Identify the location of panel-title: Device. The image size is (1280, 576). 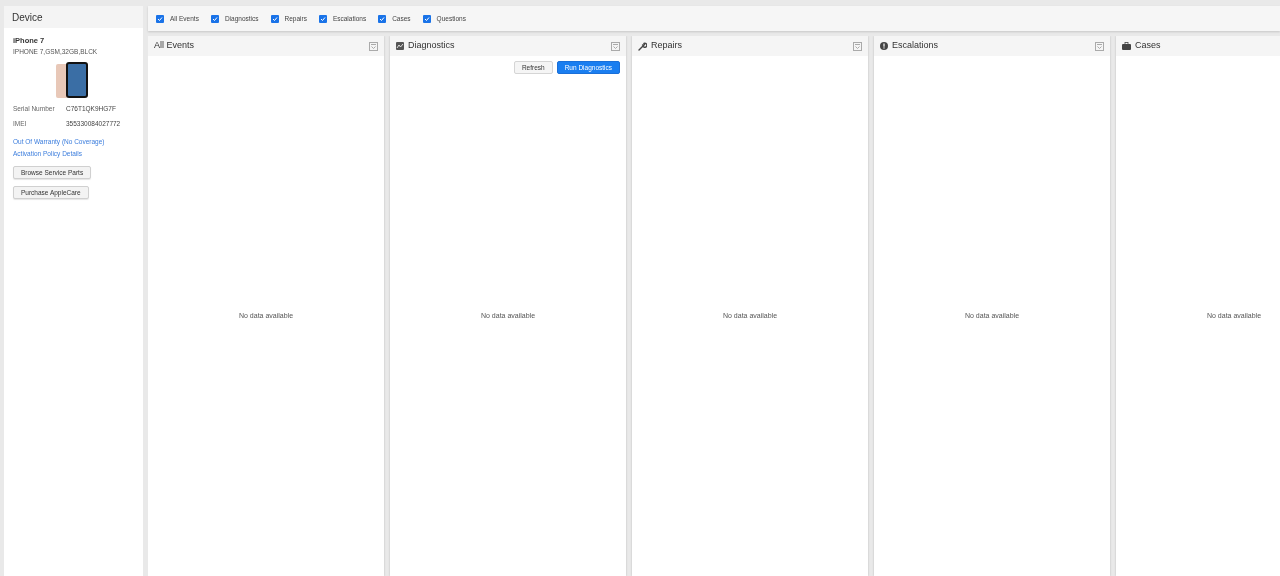
(27, 17).